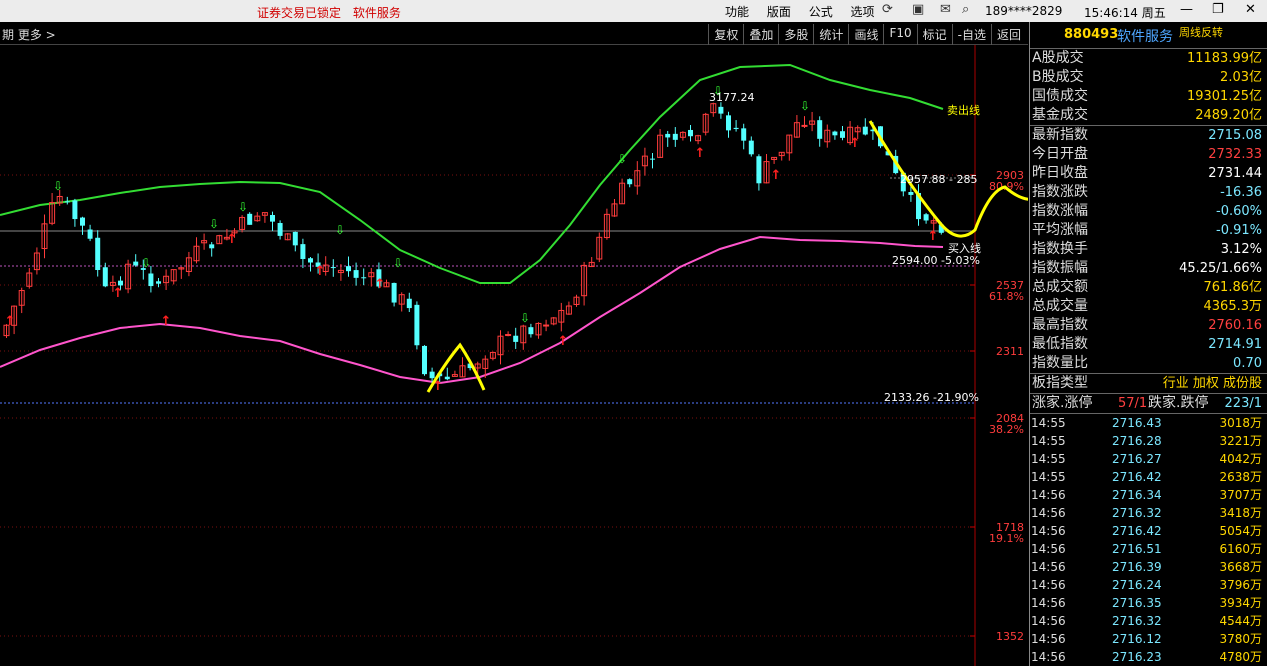 The width and height of the screenshot is (1267, 666). What do you see at coordinates (971, 34) in the screenshot?
I see `btn-watchlist: -自选` at bounding box center [971, 34].